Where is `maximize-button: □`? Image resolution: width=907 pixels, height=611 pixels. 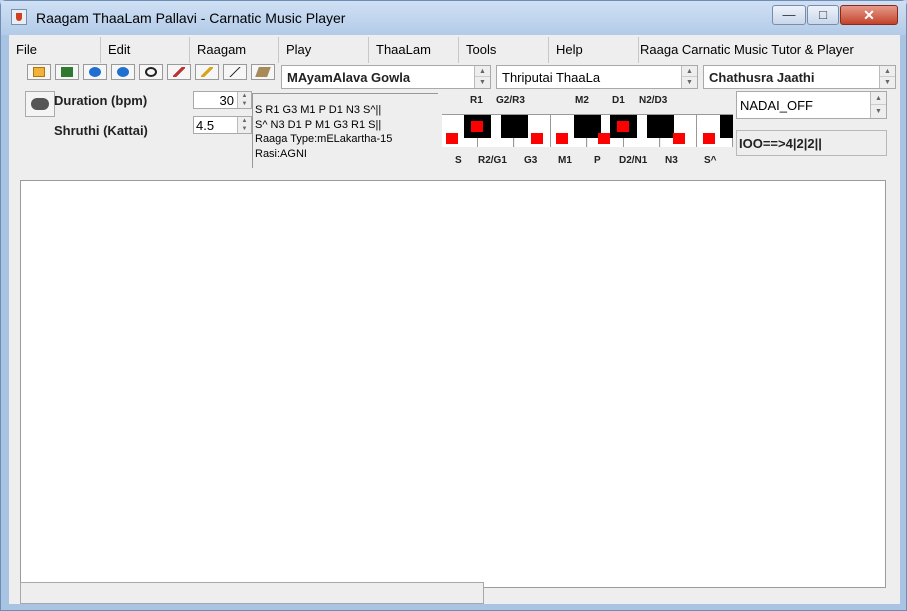
maximize-button: □ is located at coordinates (823, 15).